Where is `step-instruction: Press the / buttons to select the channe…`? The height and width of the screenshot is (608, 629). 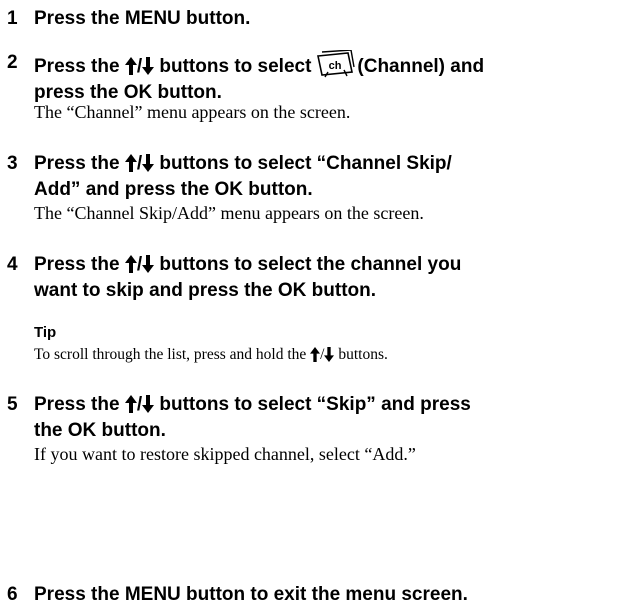 step-instruction: Press the / buttons to select the channe… is located at coordinates (331, 278).